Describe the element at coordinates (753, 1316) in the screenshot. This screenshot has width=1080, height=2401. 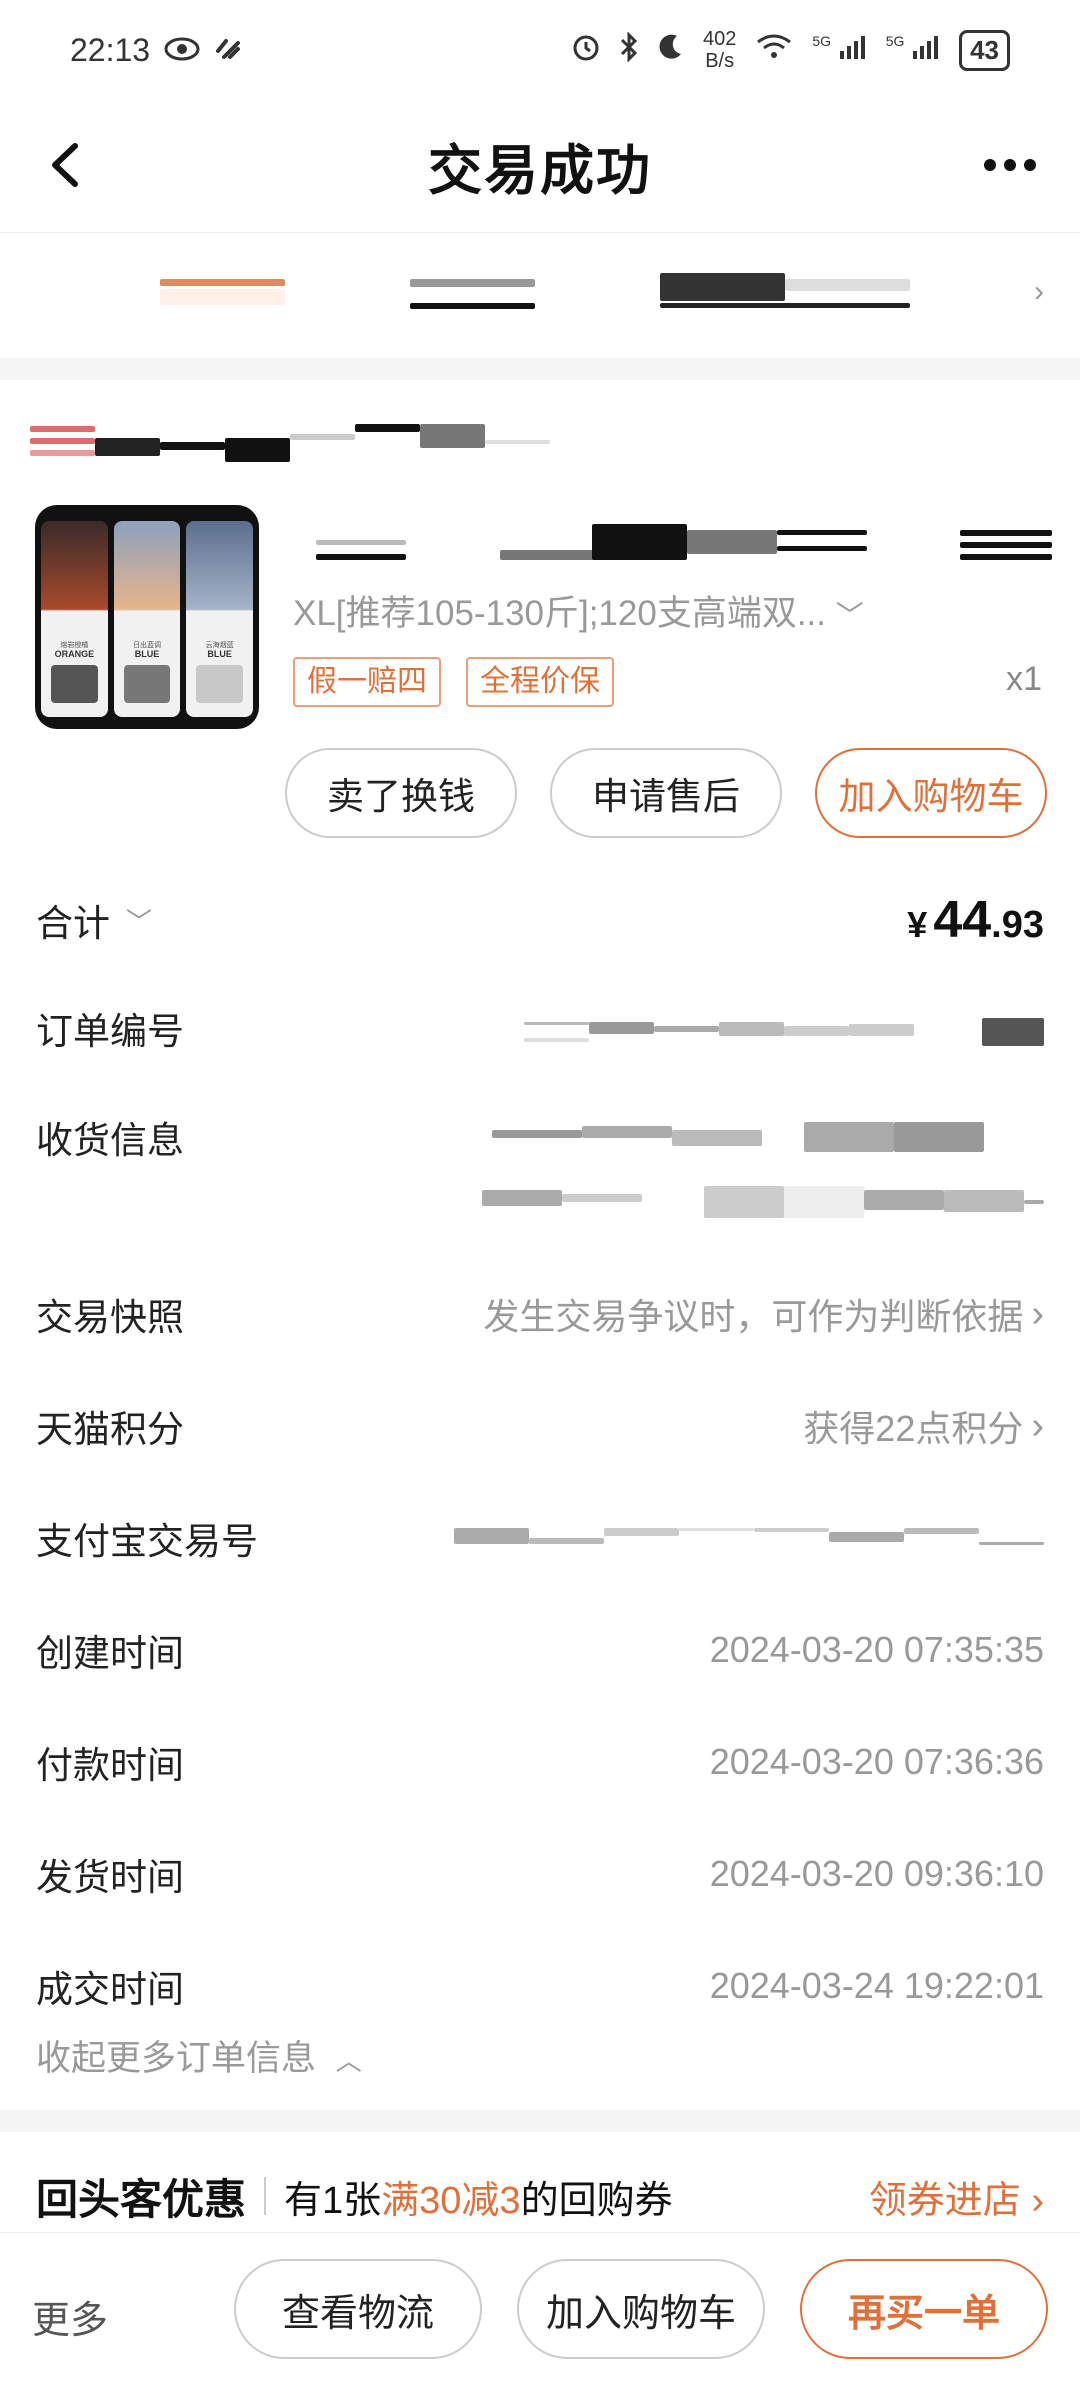
I see `snapshot-value: 发生交易争议时，可作为判断依据` at that location.